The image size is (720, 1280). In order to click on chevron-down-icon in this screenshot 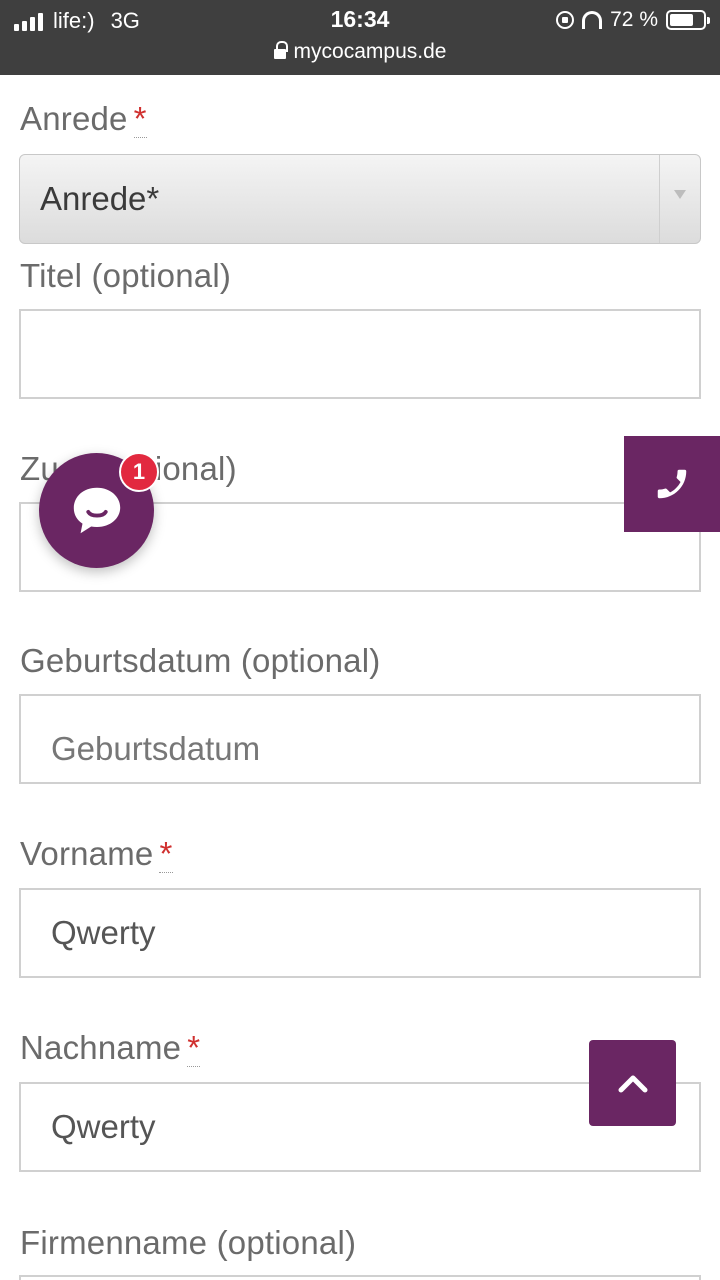, I will do `click(680, 194)`.